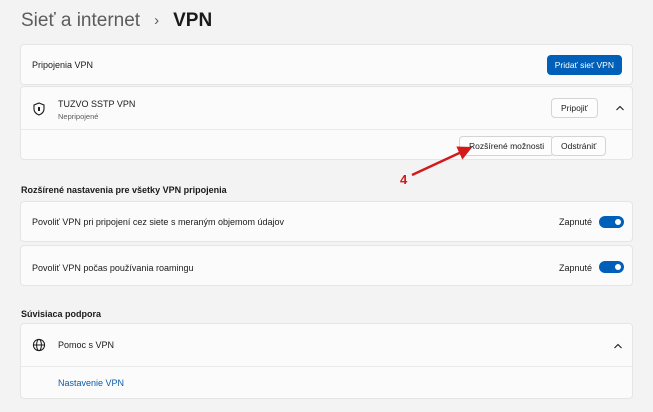  I want to click on add-vpn-button: Pridať sieť VPN, so click(584, 65).